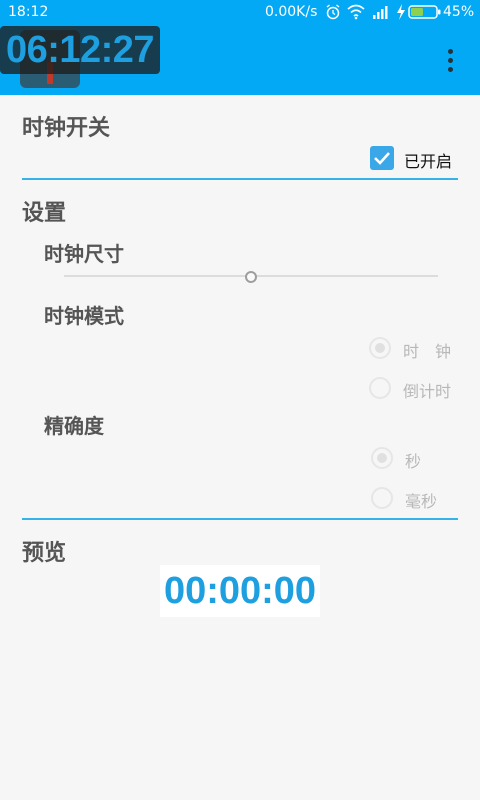  What do you see at coordinates (84, 316) in the screenshot?
I see `clock-mode-title: 时钟模式` at bounding box center [84, 316].